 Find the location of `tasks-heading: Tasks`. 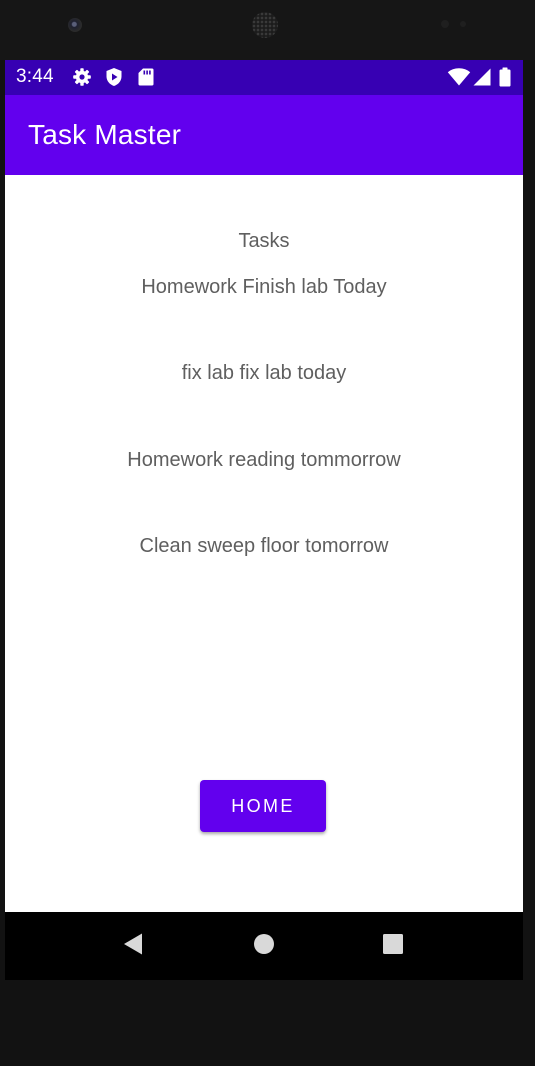

tasks-heading: Tasks is located at coordinates (264, 241).